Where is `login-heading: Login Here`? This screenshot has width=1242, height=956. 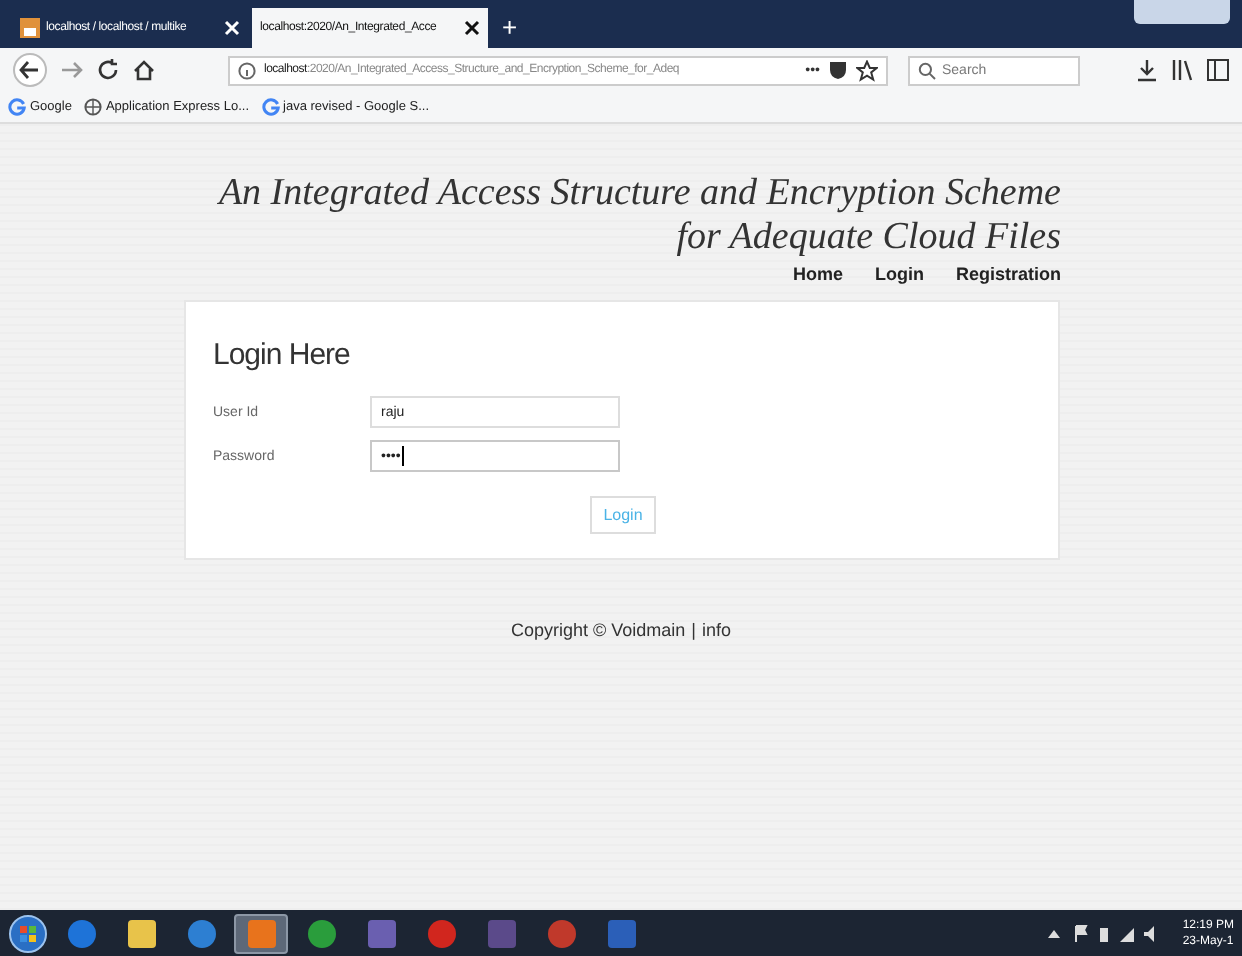
login-heading: Login Here is located at coordinates (282, 355).